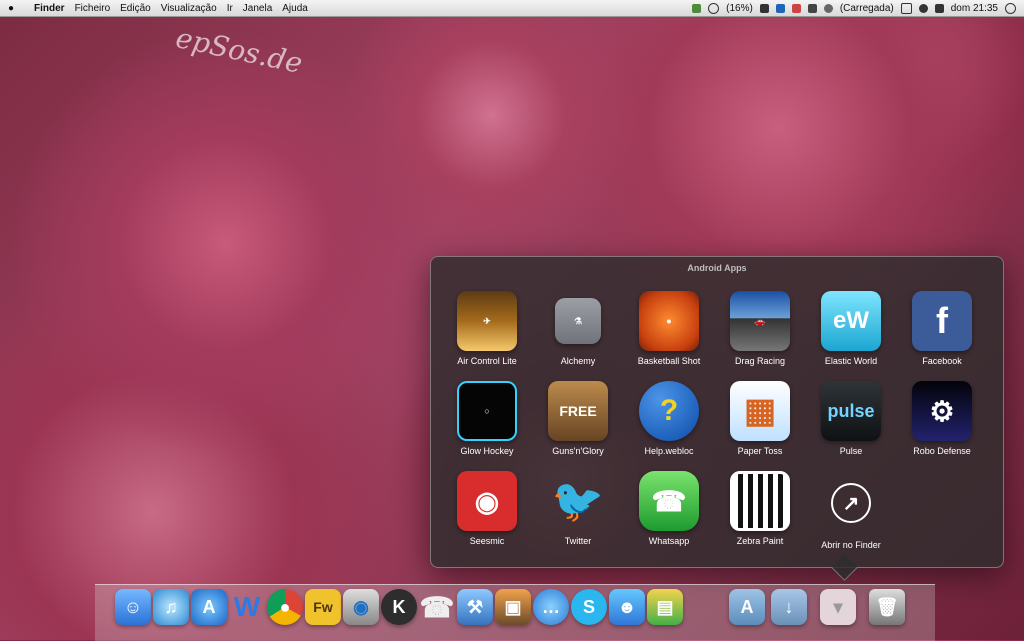 This screenshot has width=1024, height=641. I want to click on battery-state: (Carregada), so click(866, 8).